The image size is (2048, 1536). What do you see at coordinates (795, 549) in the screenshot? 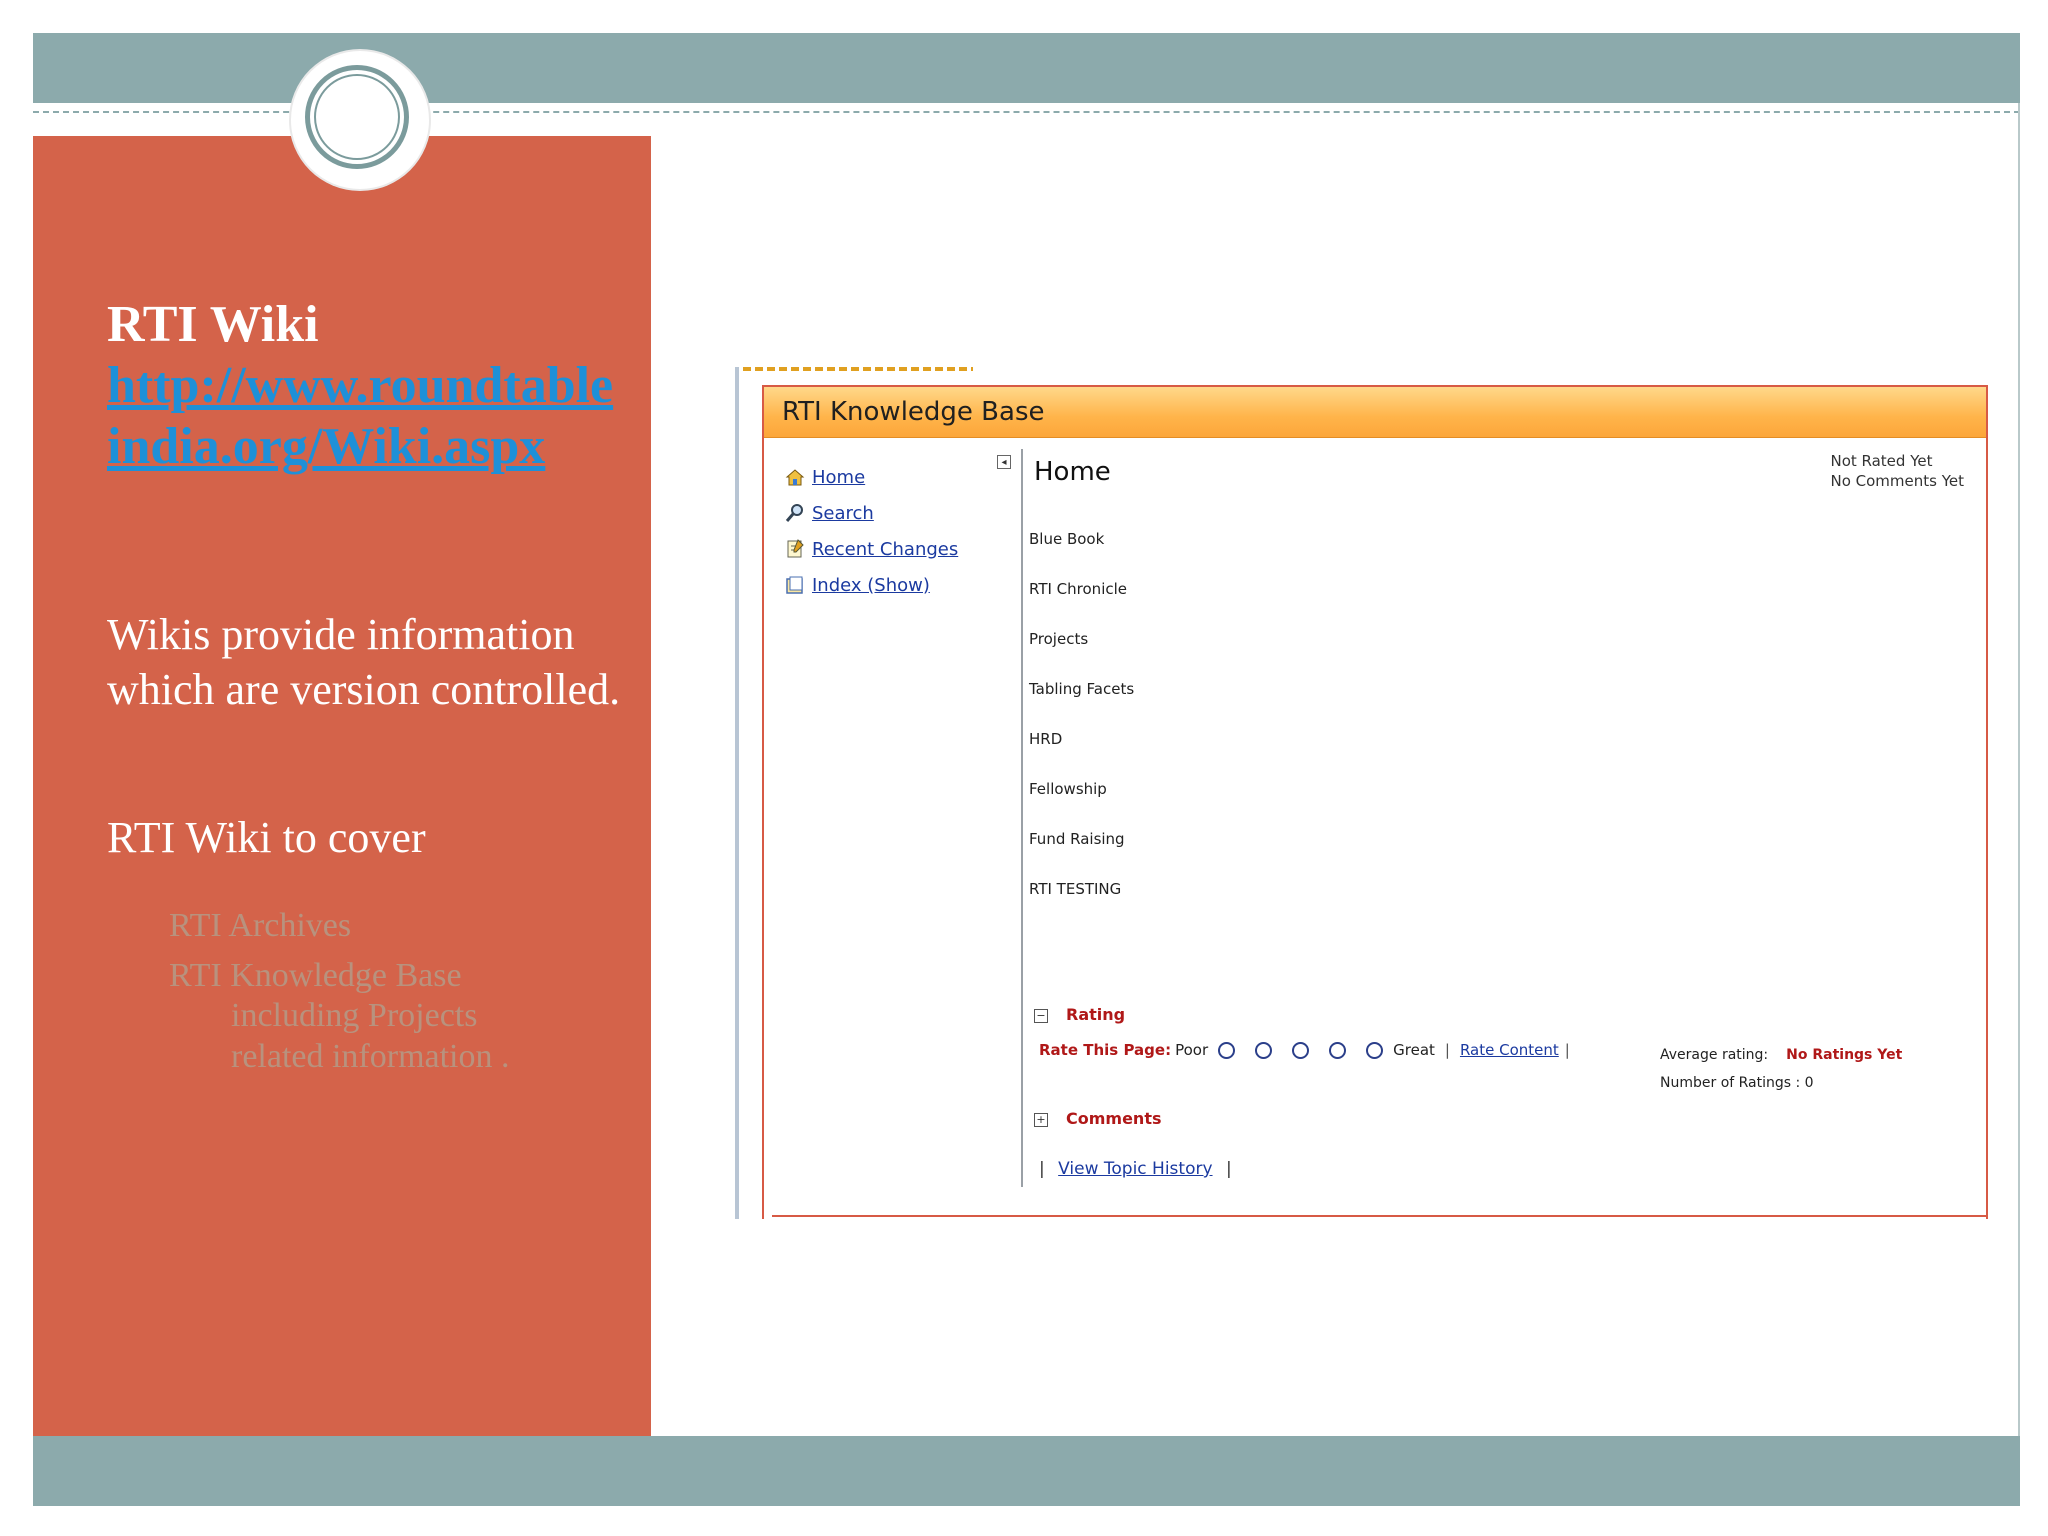
I see `recent-changes-icon` at bounding box center [795, 549].